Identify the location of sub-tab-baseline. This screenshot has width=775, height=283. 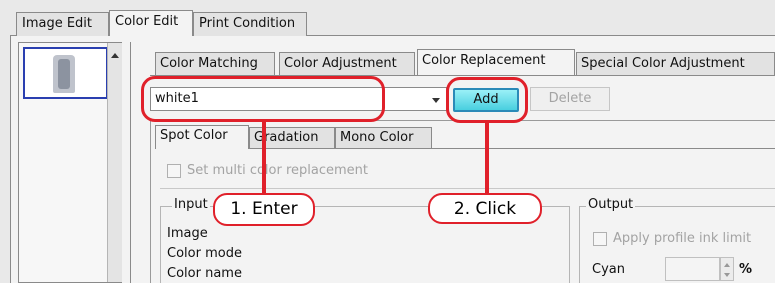
(462, 75).